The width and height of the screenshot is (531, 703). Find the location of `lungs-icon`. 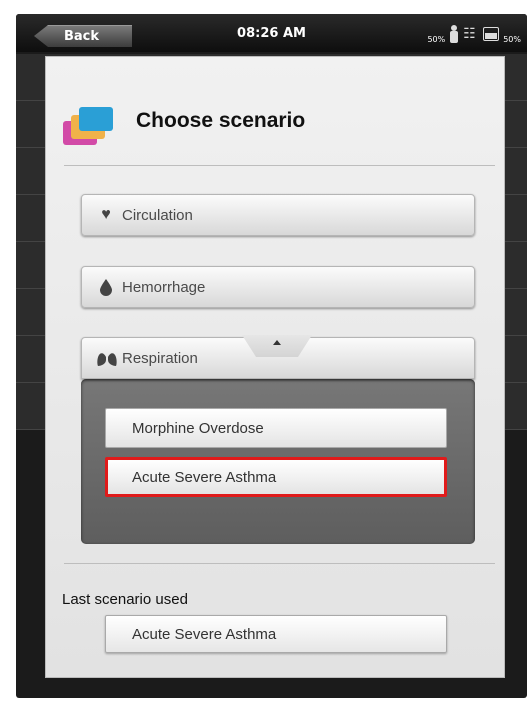

lungs-icon is located at coordinates (106, 358).